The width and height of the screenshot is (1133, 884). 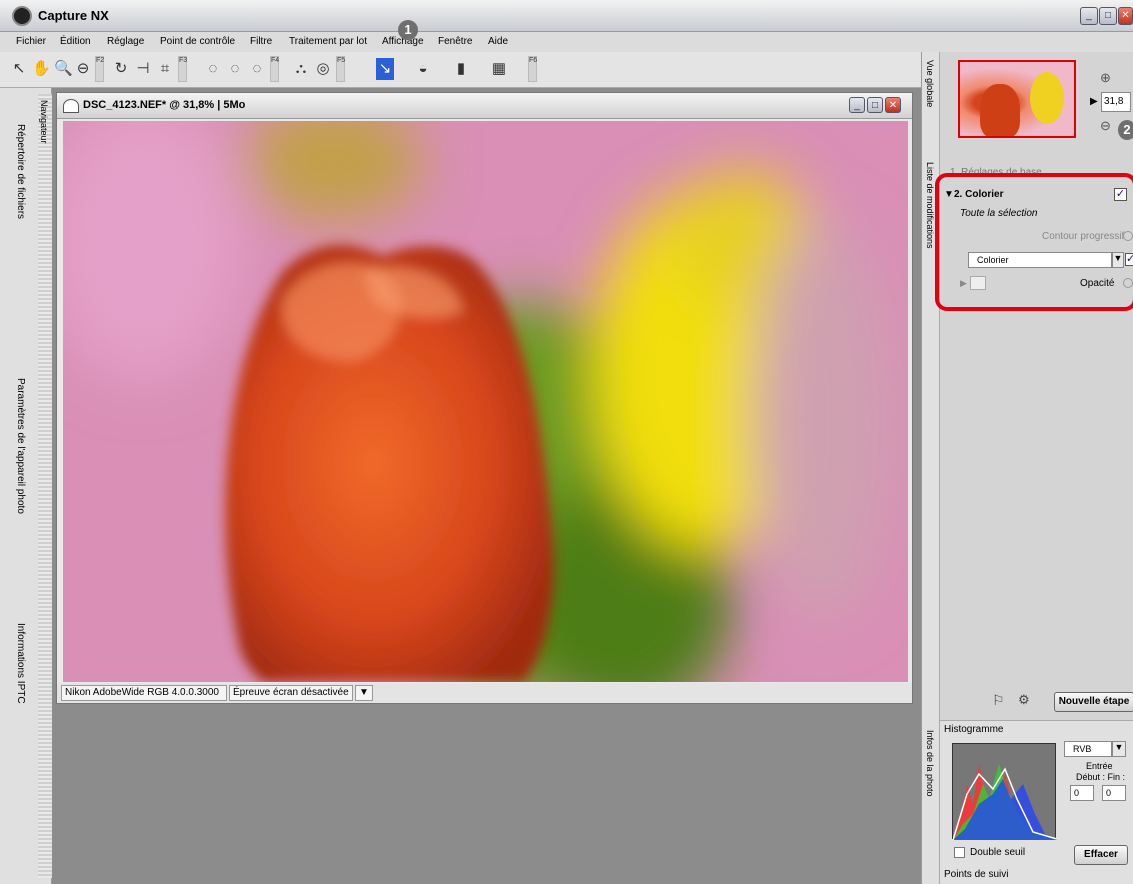 I want to click on status-dropdown-arrow-icon: ▼, so click(x=364, y=693).